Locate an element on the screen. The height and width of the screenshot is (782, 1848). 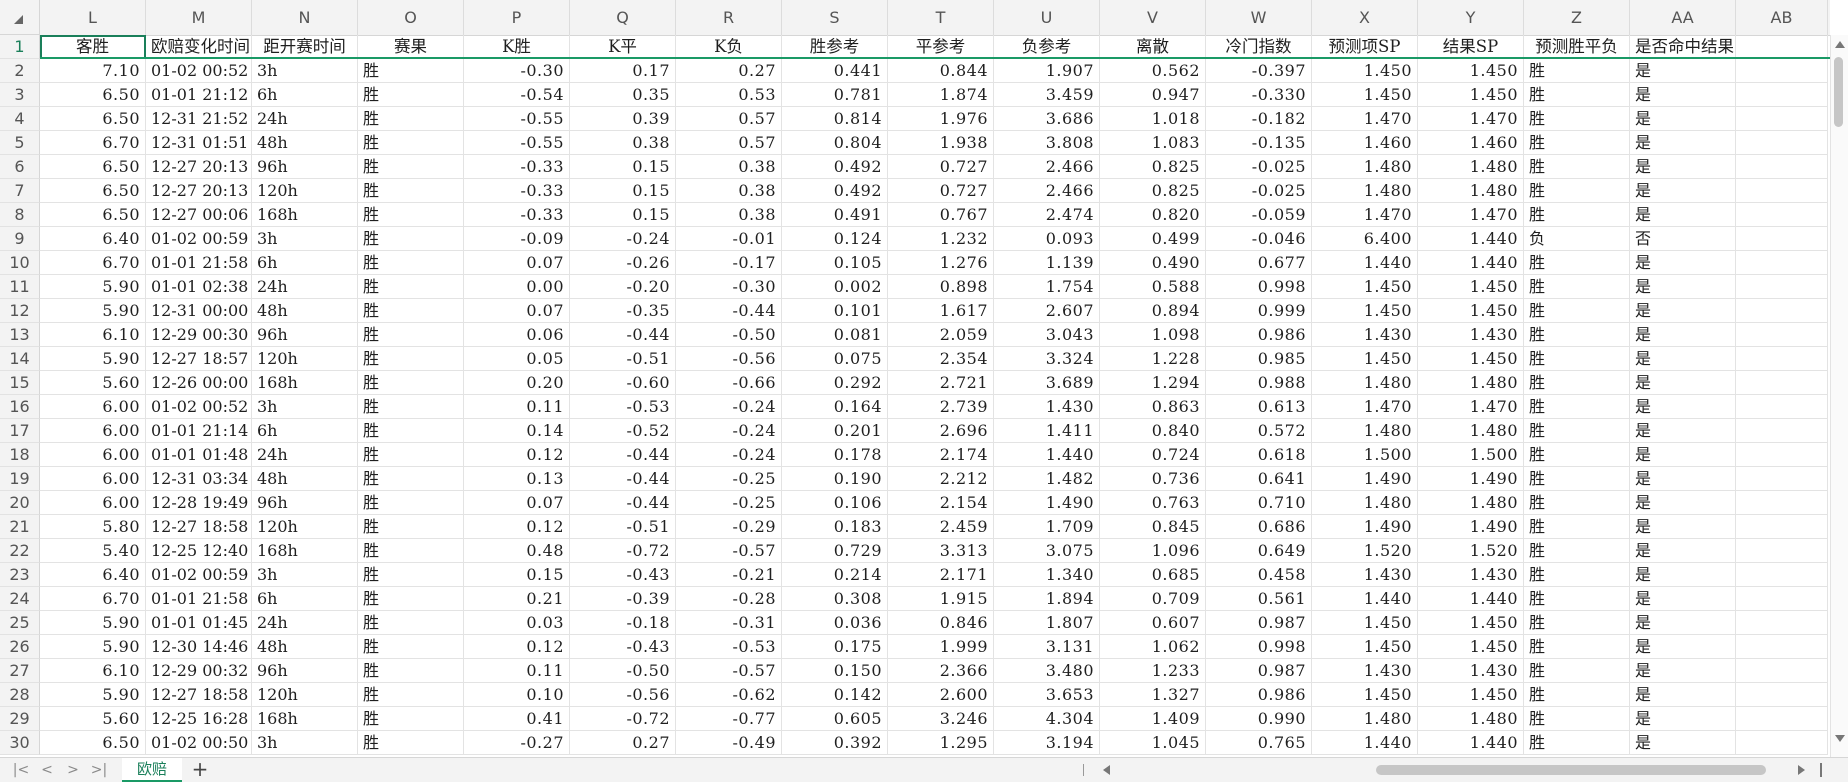
vertical-scroll-thumb is located at coordinates (1838, 92).